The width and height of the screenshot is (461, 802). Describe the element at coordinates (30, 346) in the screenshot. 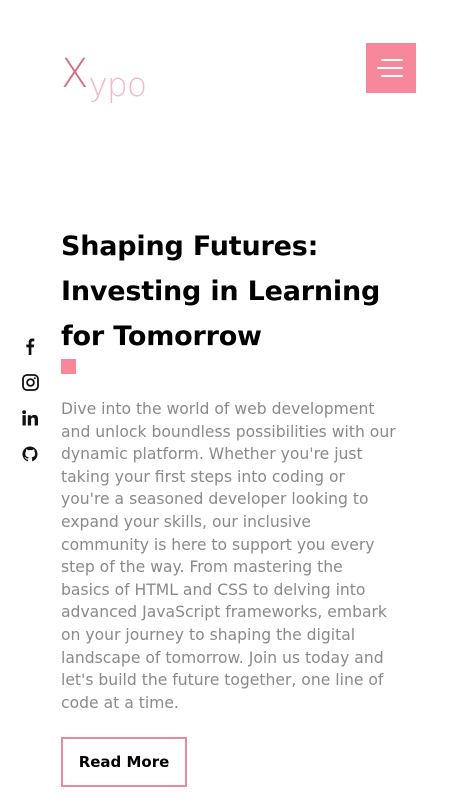

I see `facebook-icon` at that location.